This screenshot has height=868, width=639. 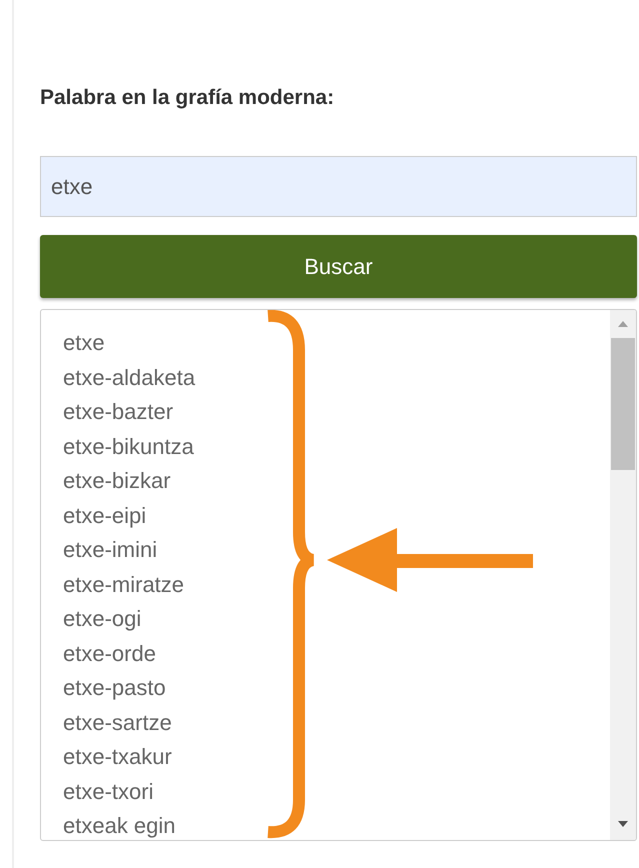 I want to click on result-item: etxeak egin, so click(x=336, y=824).